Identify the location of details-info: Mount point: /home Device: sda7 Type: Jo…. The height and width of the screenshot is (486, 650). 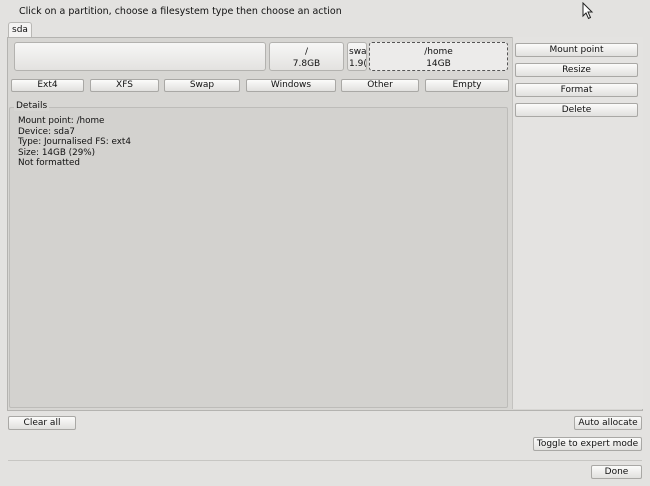
(74, 142).